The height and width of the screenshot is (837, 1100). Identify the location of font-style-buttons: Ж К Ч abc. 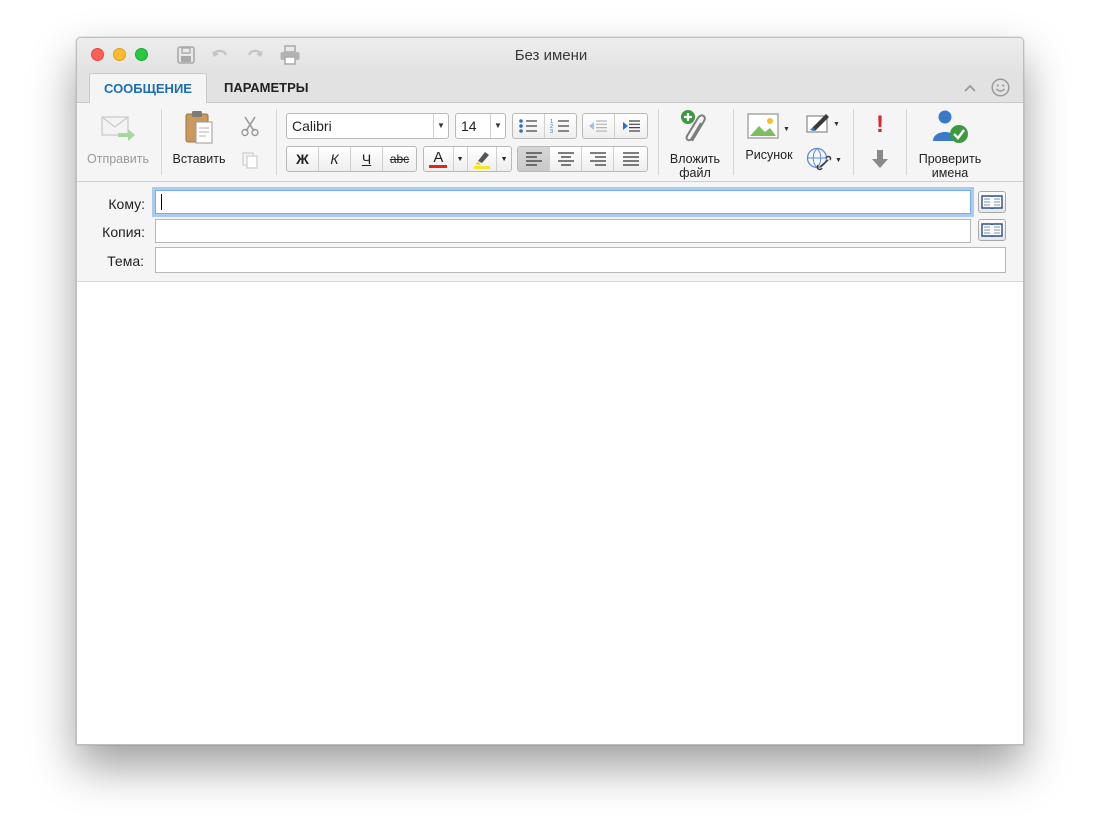
(351, 159).